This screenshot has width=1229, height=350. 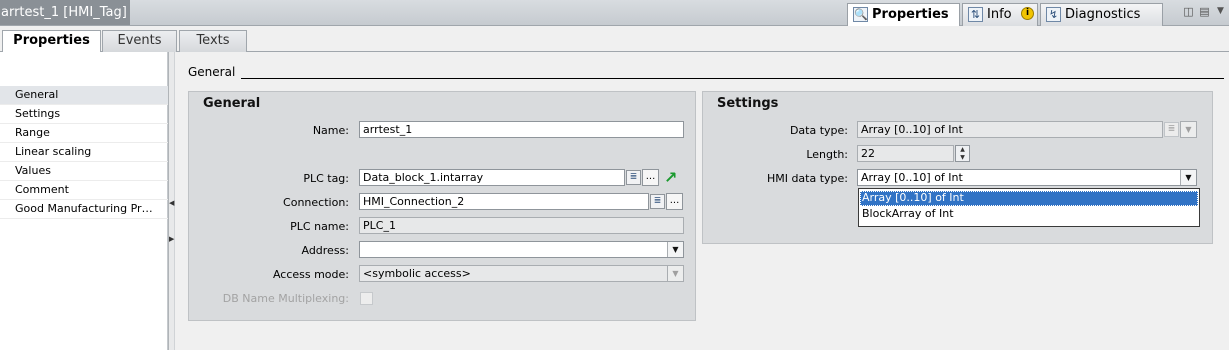 What do you see at coordinates (325, 250) in the screenshot?
I see `address-label: Address:` at bounding box center [325, 250].